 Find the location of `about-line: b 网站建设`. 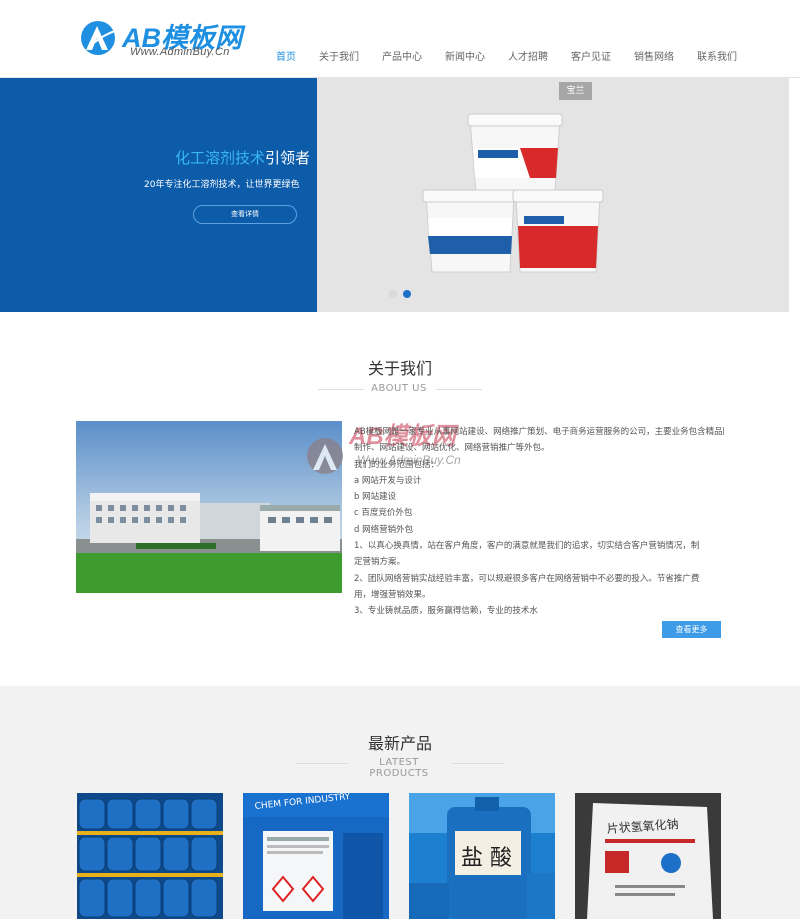

about-line: b 网站建设 is located at coordinates (375, 497).